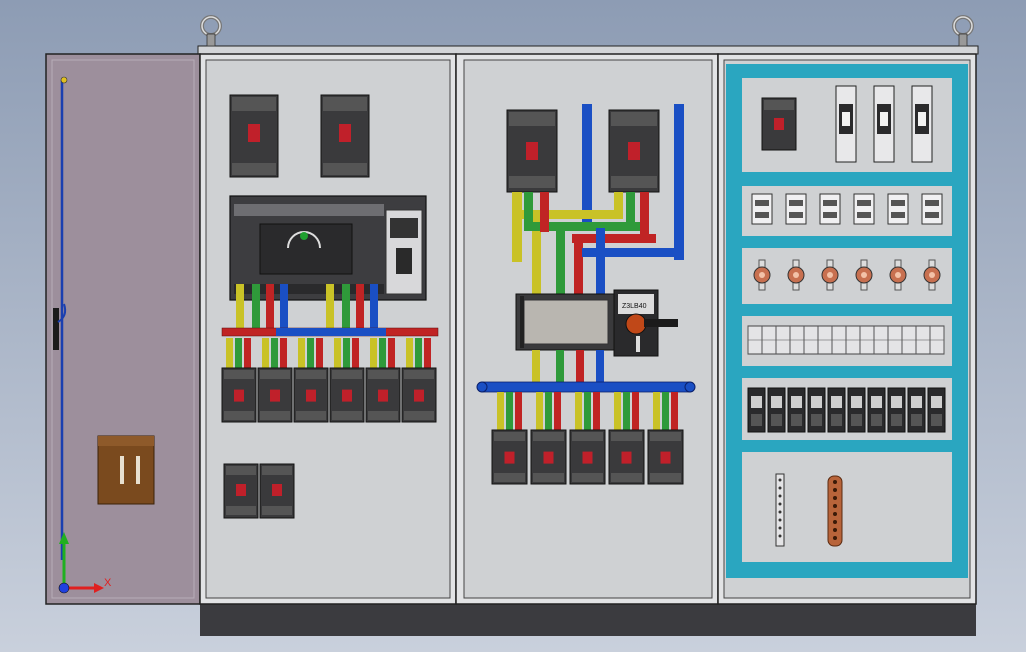  I want to click on right-control-mcb, so click(779, 124).